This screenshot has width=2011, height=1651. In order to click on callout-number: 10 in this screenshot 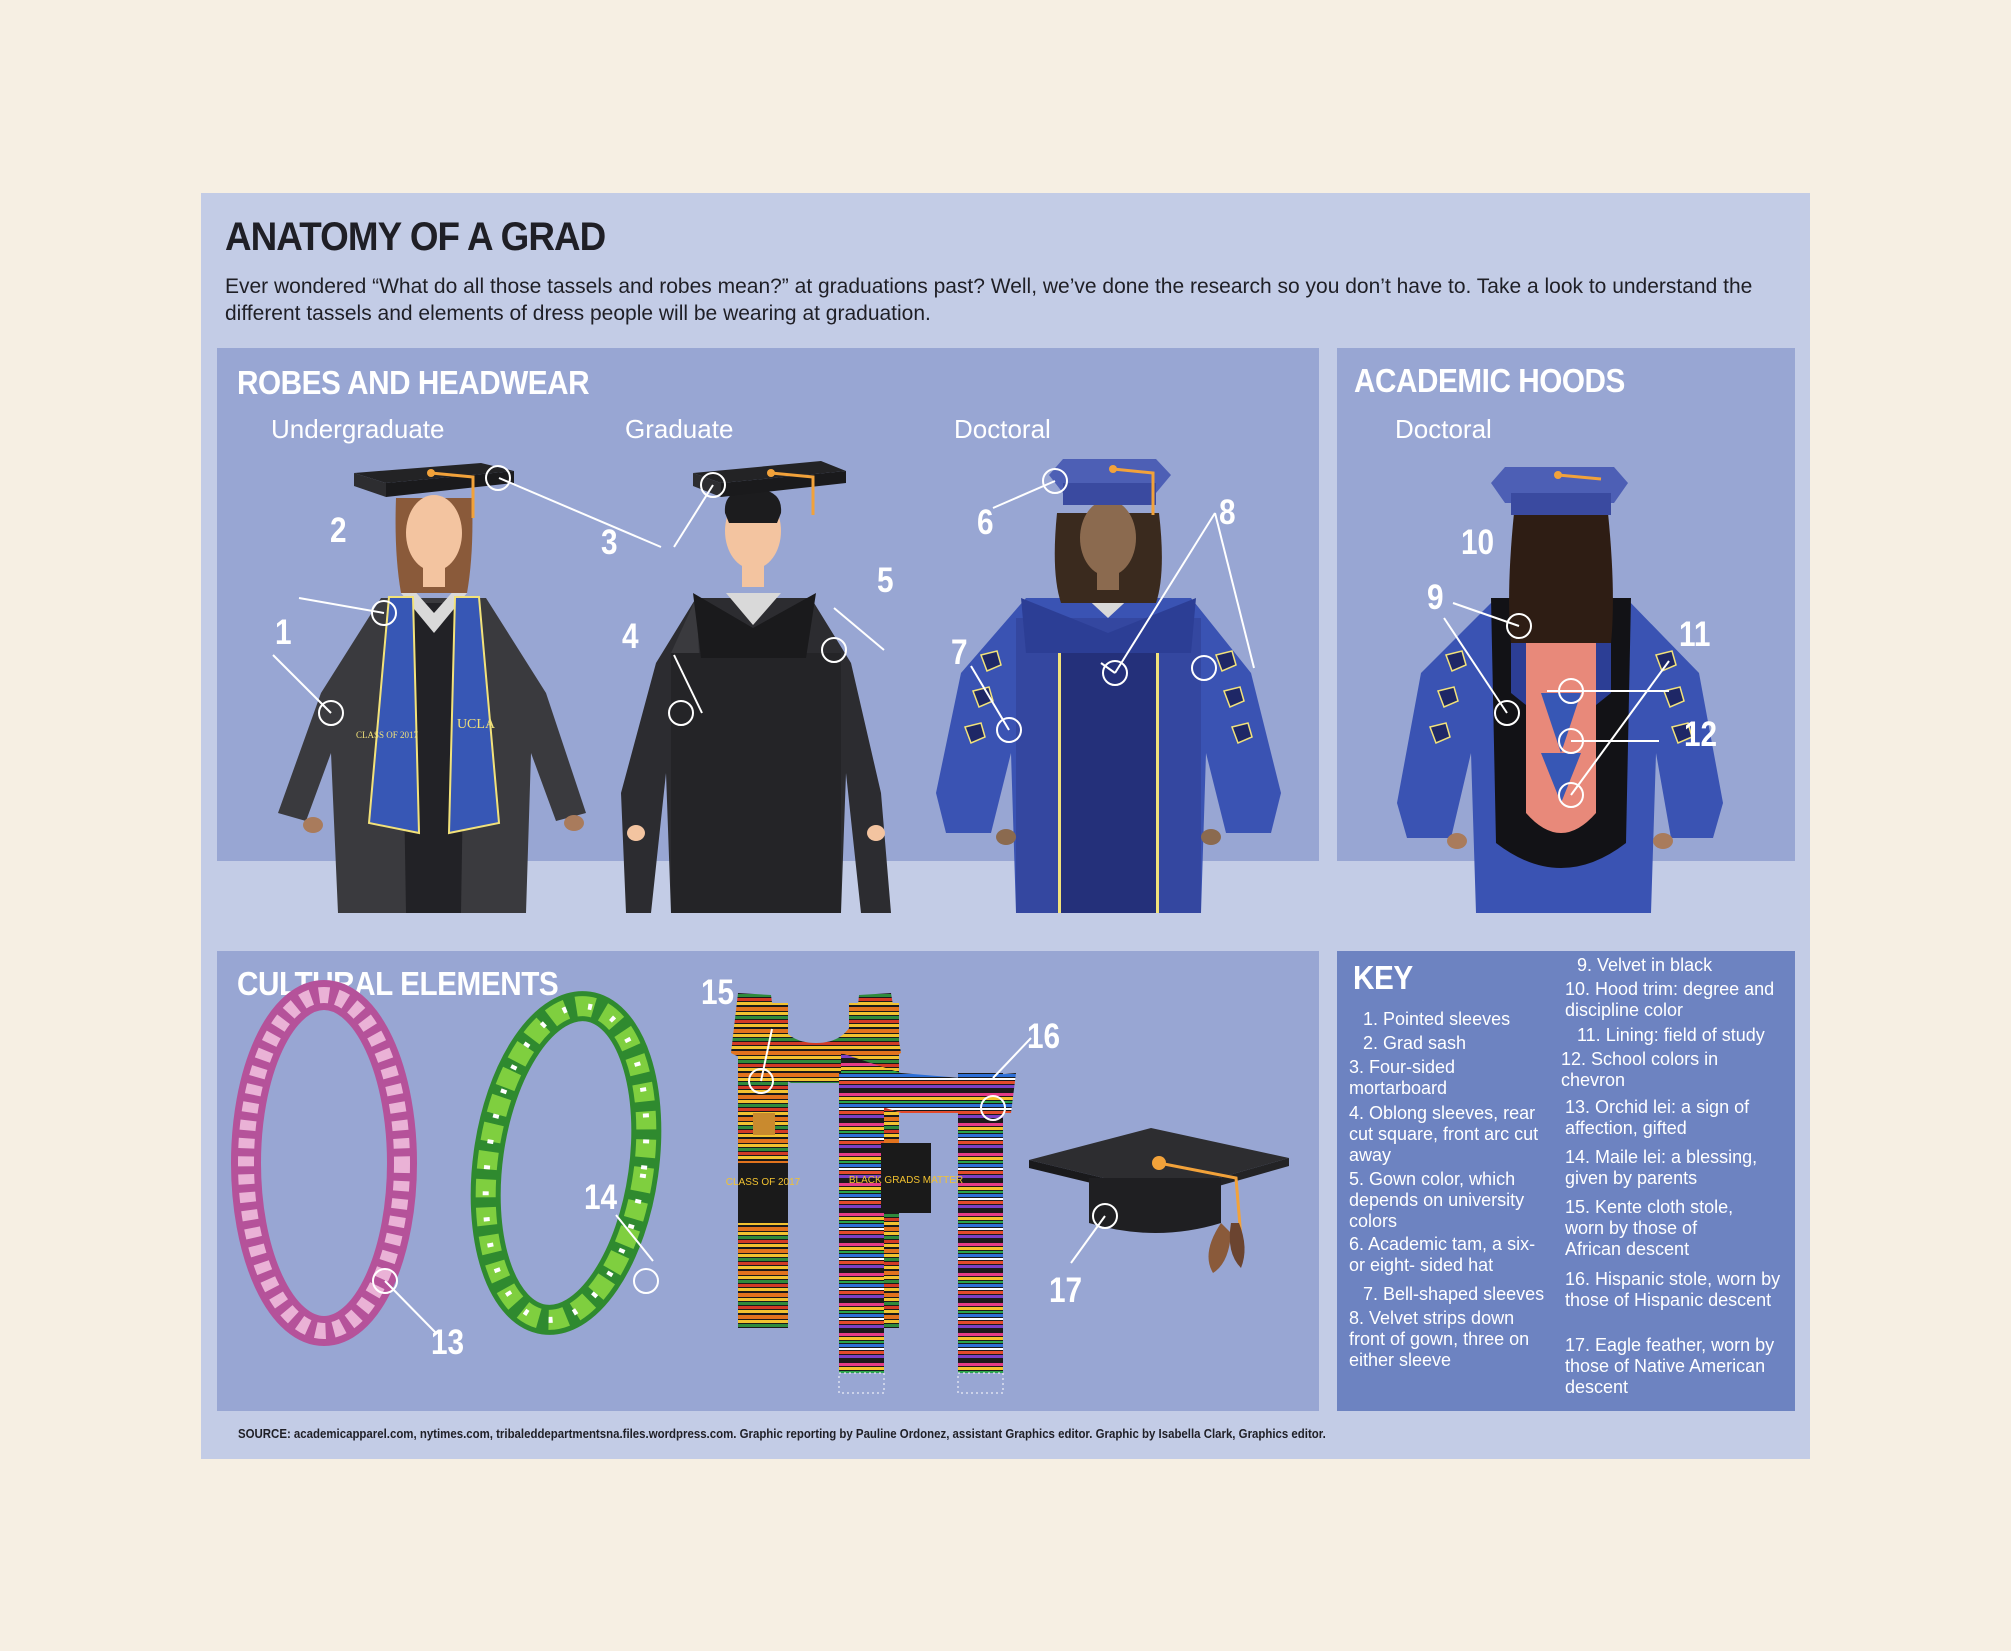, I will do `click(1478, 542)`.